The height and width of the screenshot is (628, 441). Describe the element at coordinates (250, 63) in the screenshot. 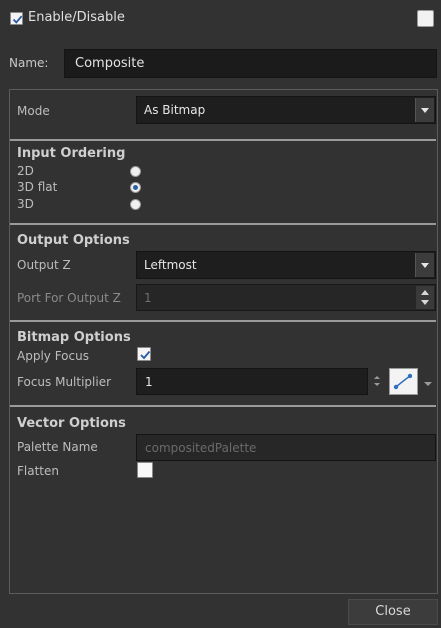

I see `name-field: Composite` at that location.